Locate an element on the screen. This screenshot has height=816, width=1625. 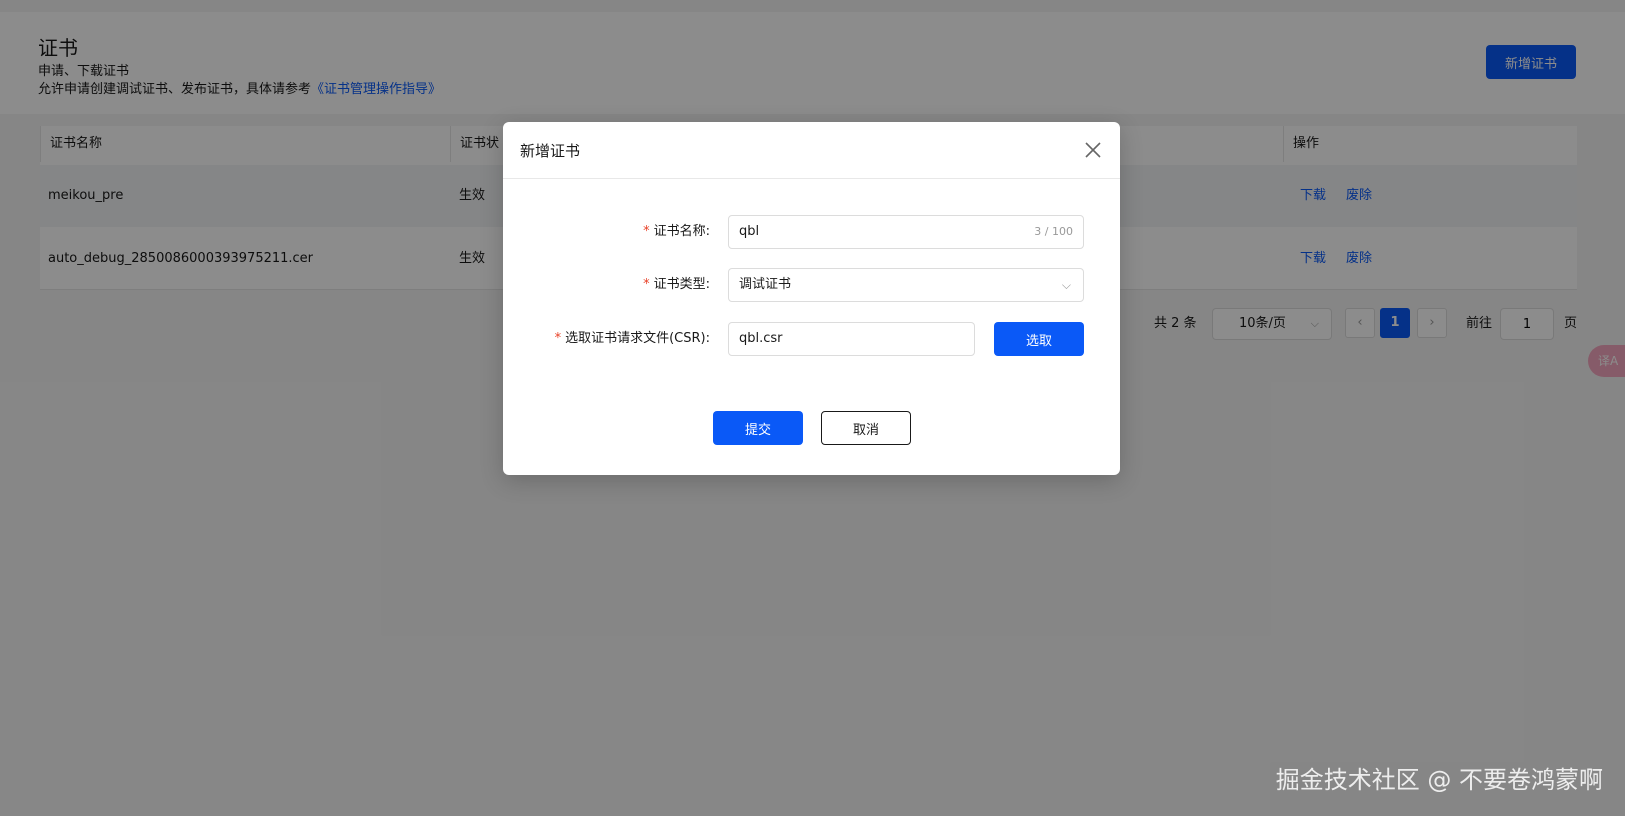
chevron-down-icon: ⌵ is located at coordinates (1066, 285).